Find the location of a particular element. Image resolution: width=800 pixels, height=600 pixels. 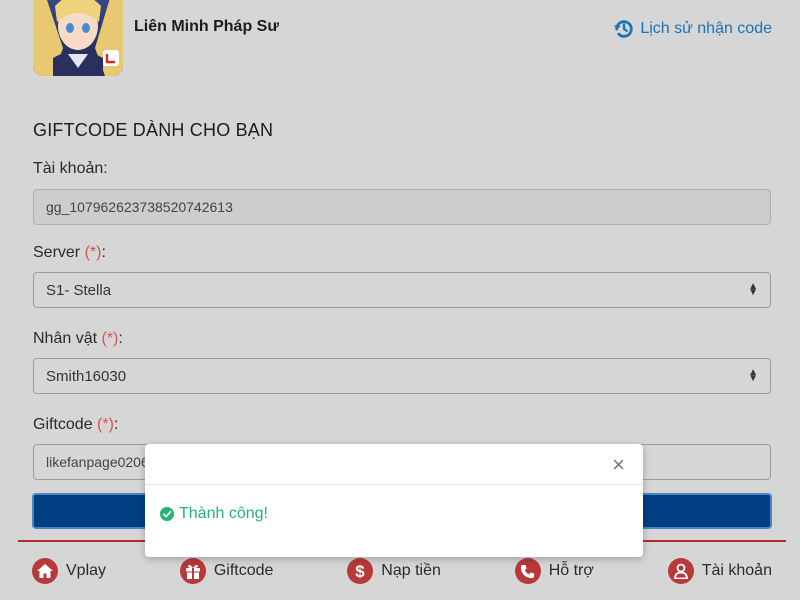

character-label: Nhân vật (*): is located at coordinates (78, 339).